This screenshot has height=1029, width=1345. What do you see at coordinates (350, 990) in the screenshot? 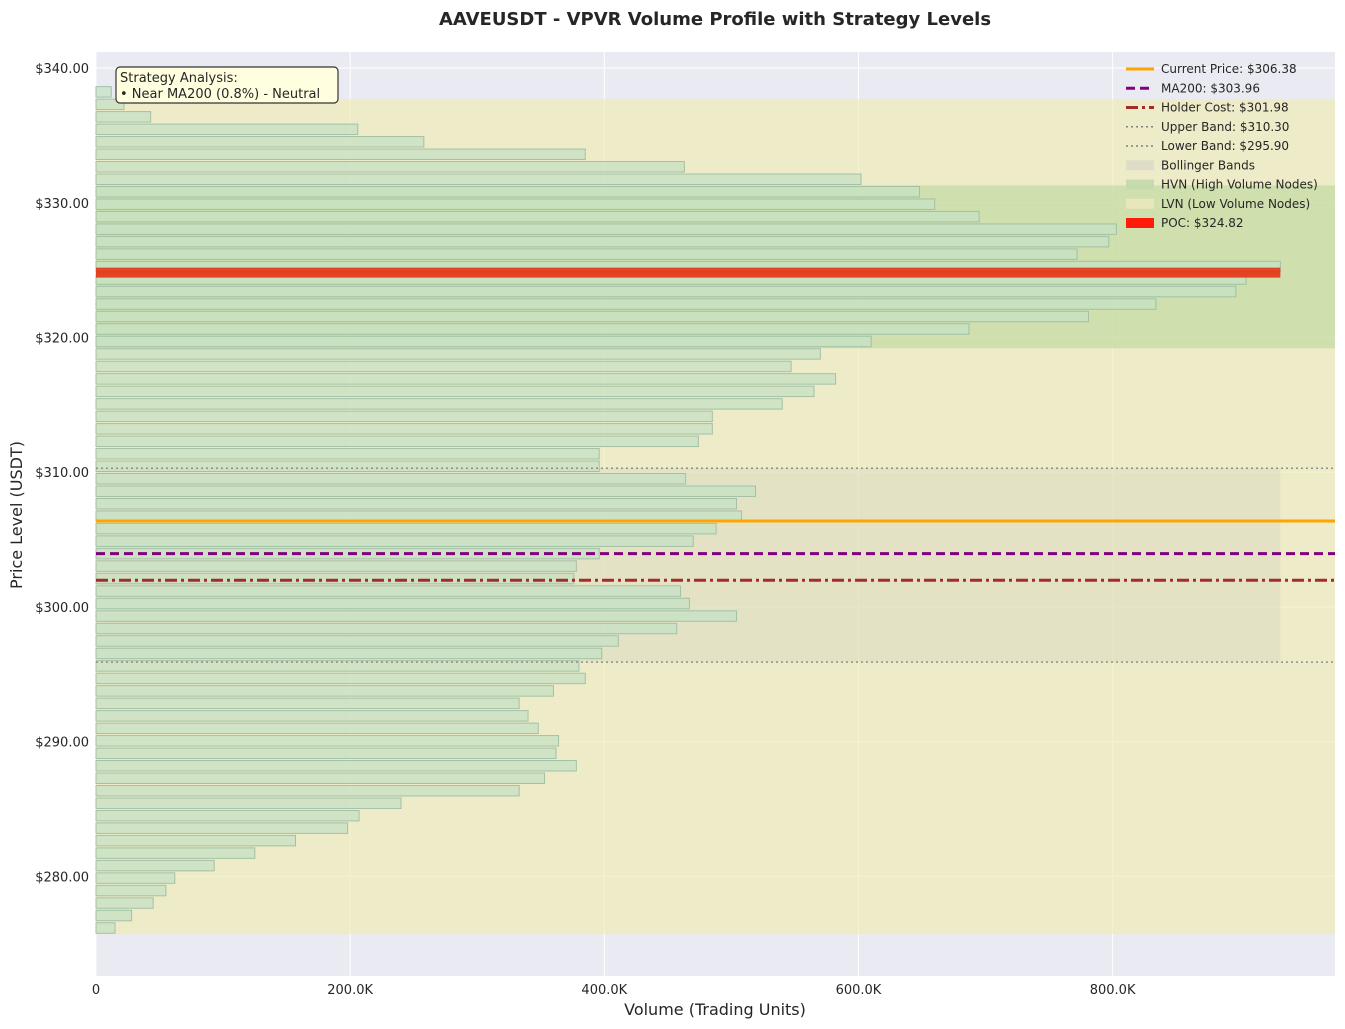
I see `x-tick-label: 200.0K` at bounding box center [350, 990].